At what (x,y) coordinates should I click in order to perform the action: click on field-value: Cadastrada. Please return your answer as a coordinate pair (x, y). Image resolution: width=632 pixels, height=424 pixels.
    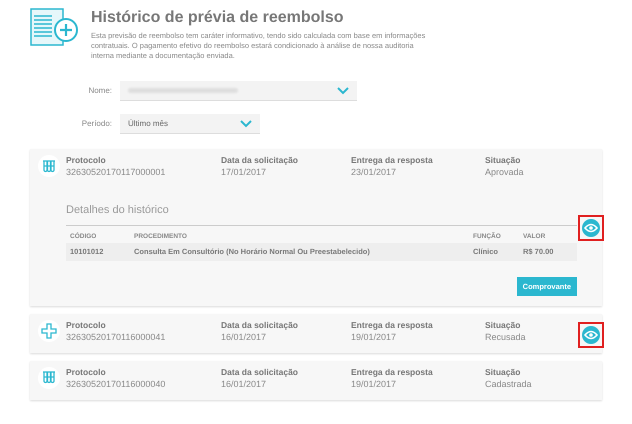
    Looking at the image, I should click on (509, 384).